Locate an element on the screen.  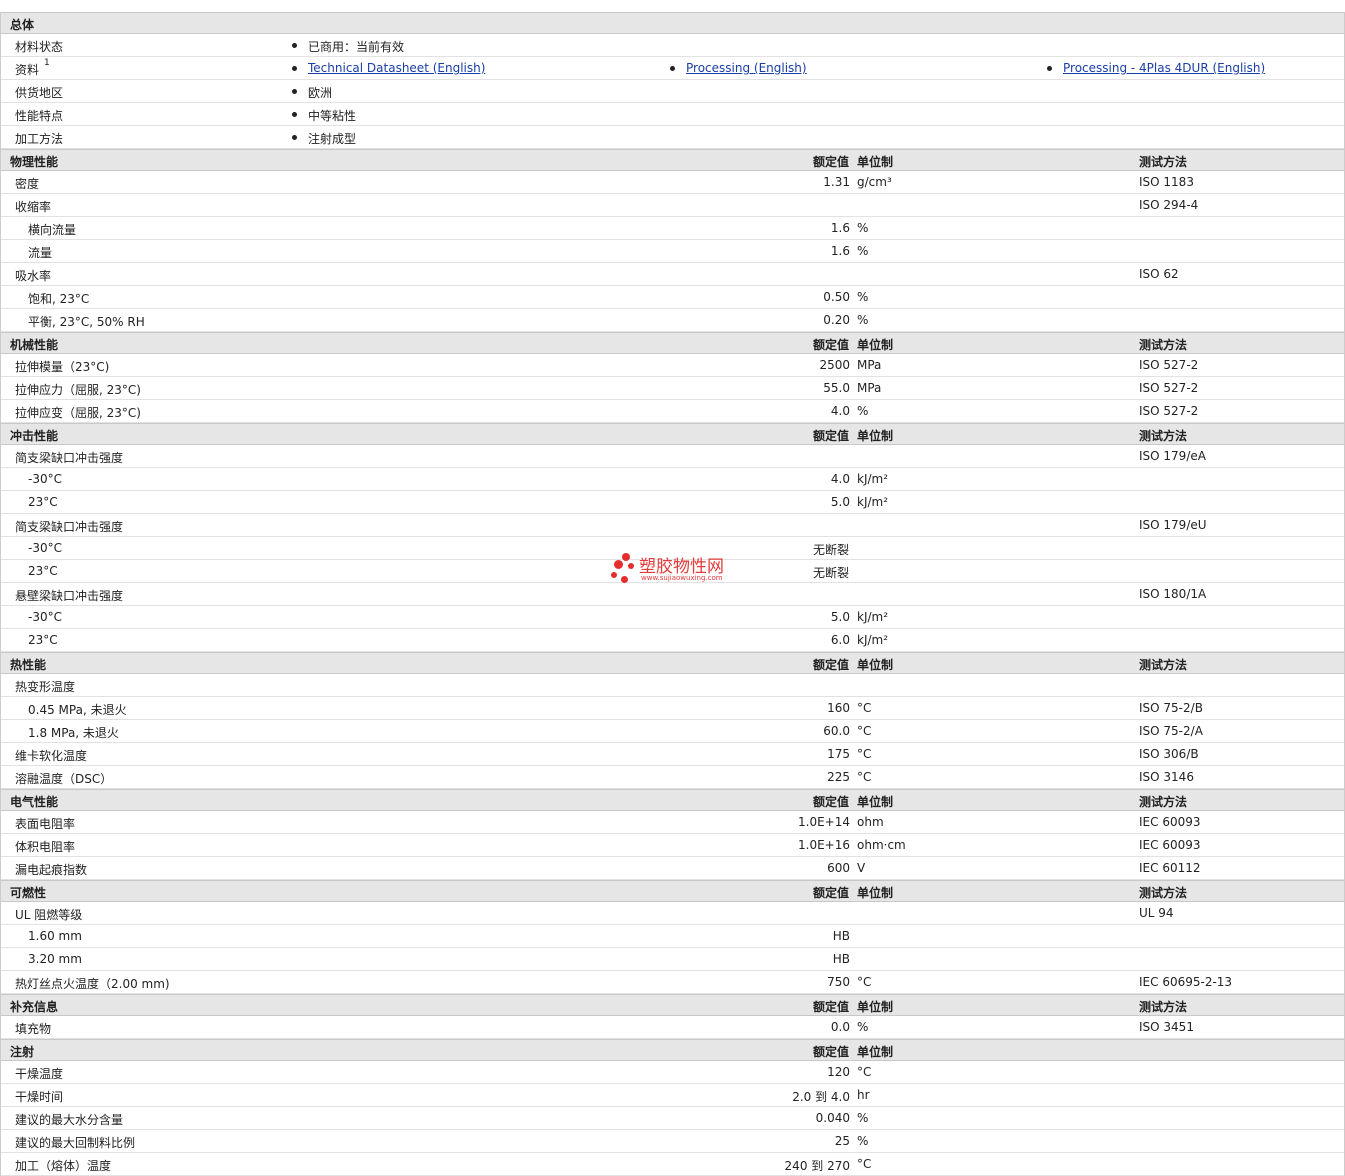
section-header: 冲击性能 额定值 单位制 测试方法 is located at coordinates (672, 434).